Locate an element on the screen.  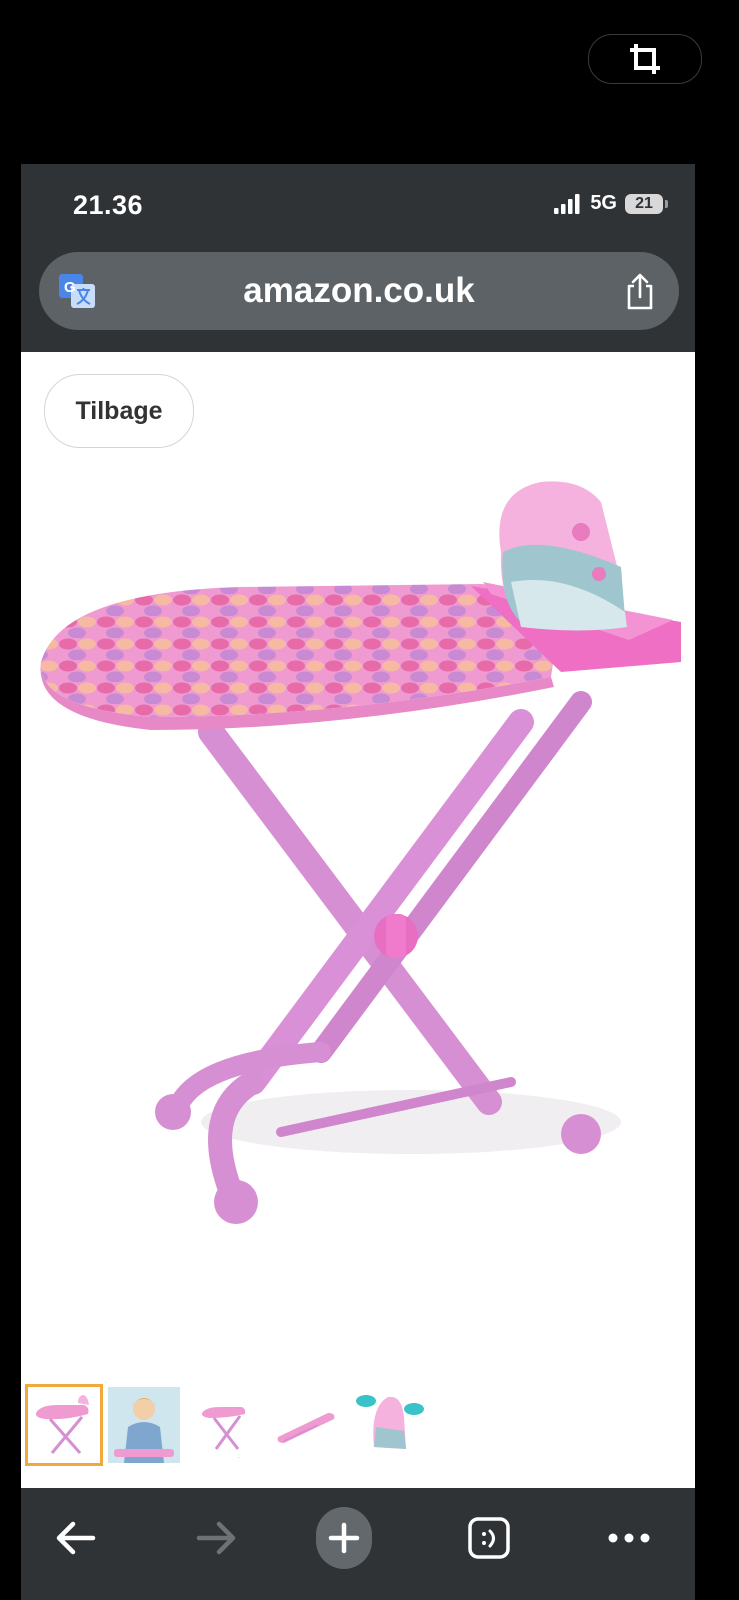
arrow-right-icon is located at coordinates (216, 1538).